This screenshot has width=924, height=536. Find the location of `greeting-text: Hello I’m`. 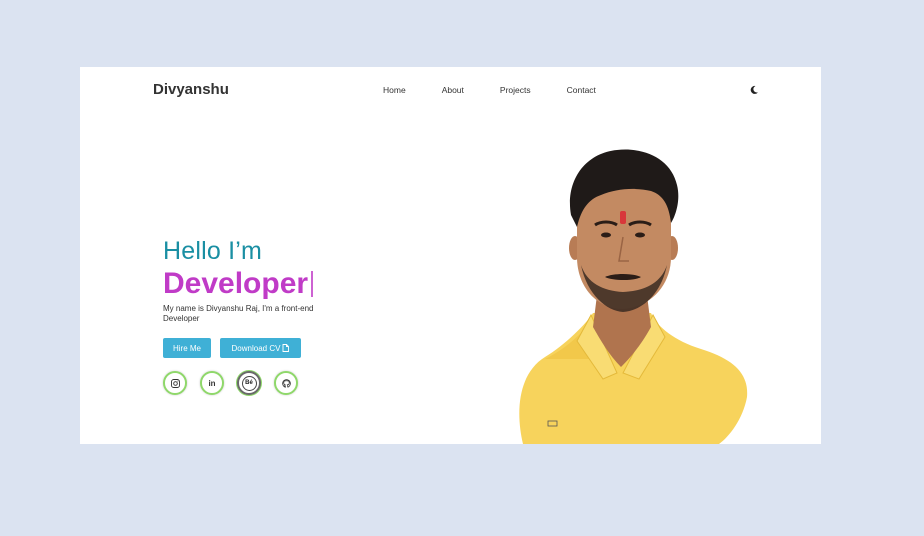

greeting-text: Hello I’m is located at coordinates (213, 251).